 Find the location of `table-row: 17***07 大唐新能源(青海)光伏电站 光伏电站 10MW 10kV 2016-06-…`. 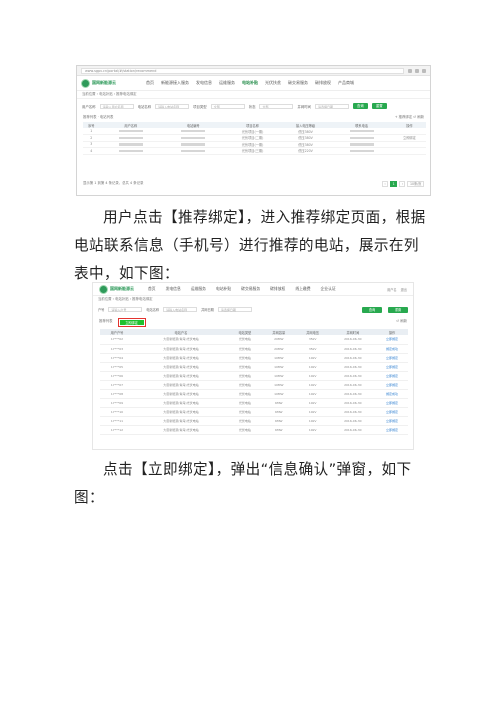

table-row: 17***07 大唐新能源(青海)光伏电站 光伏电站 10MW 10kV 2016-06-… is located at coordinates (254, 385).